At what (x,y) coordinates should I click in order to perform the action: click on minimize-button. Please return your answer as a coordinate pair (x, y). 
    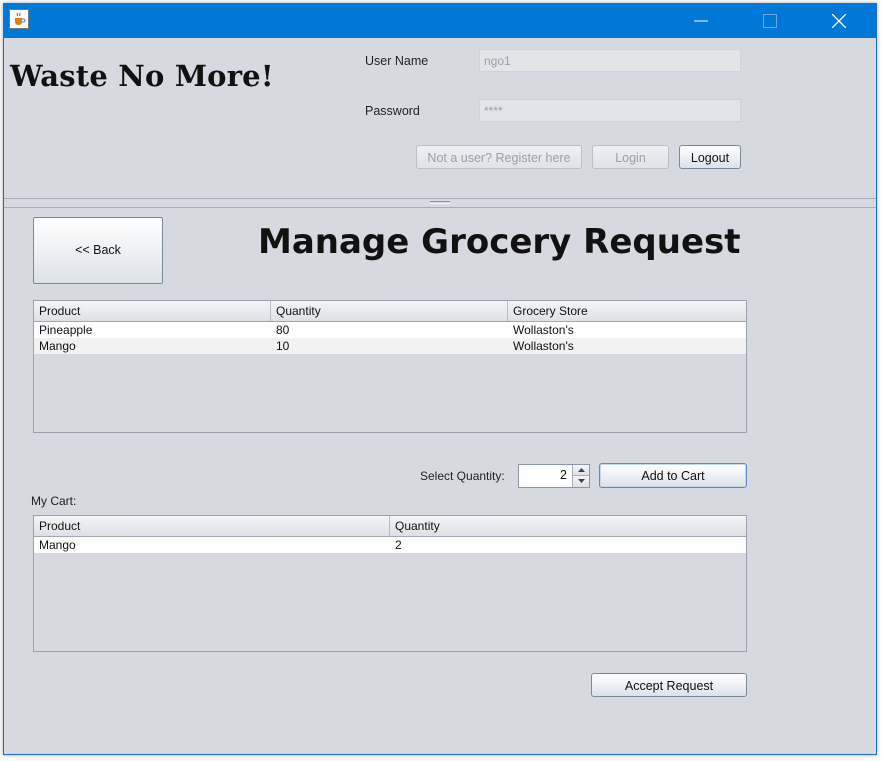
    Looking at the image, I should click on (701, 21).